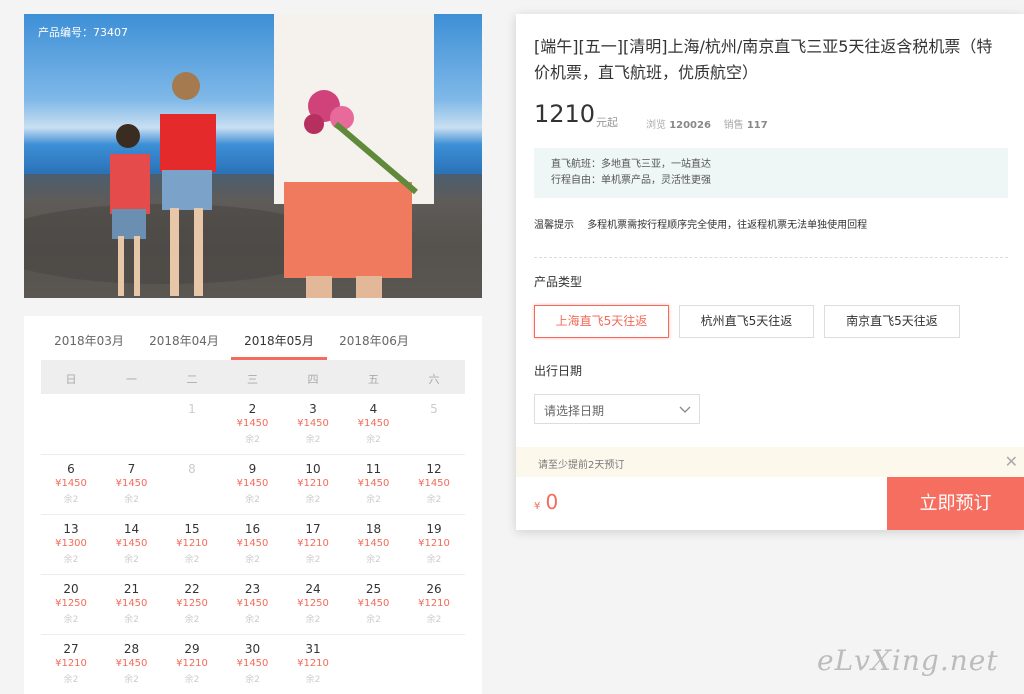  I want to click on watermark: eLvXing.net, so click(908, 660).